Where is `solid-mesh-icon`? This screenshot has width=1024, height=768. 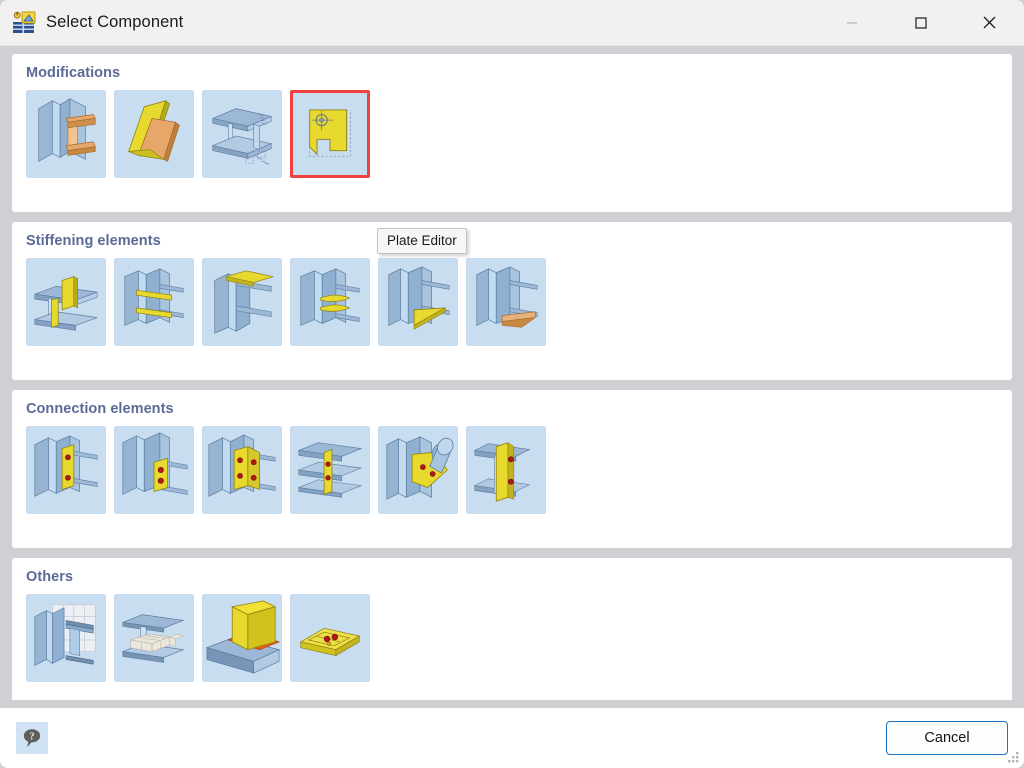 solid-mesh-icon is located at coordinates (153, 638).